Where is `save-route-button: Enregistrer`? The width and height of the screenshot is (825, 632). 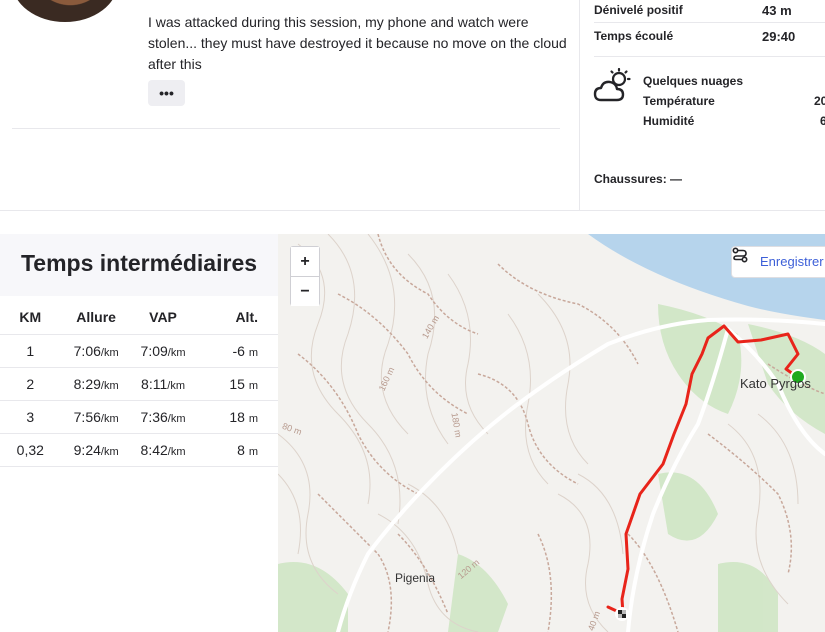
save-route-button: Enregistrer is located at coordinates (778, 262).